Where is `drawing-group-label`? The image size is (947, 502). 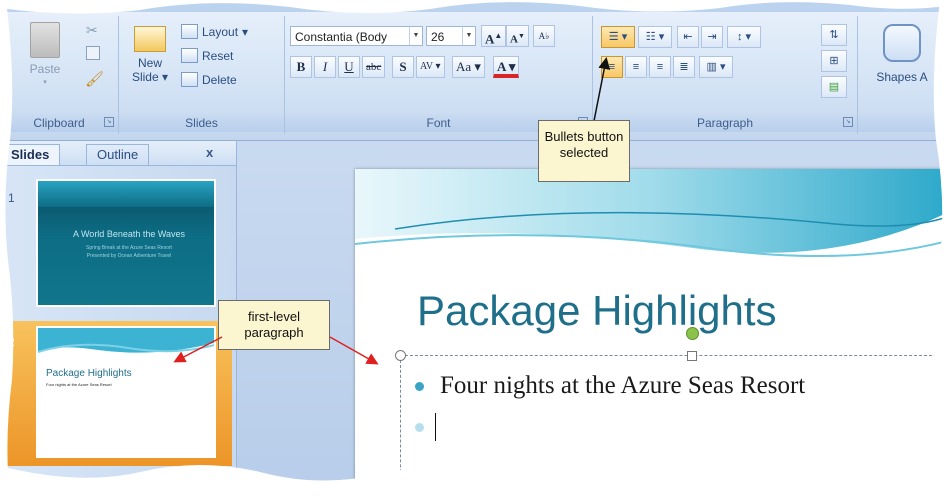
drawing-group-label is located at coordinates (902, 123).